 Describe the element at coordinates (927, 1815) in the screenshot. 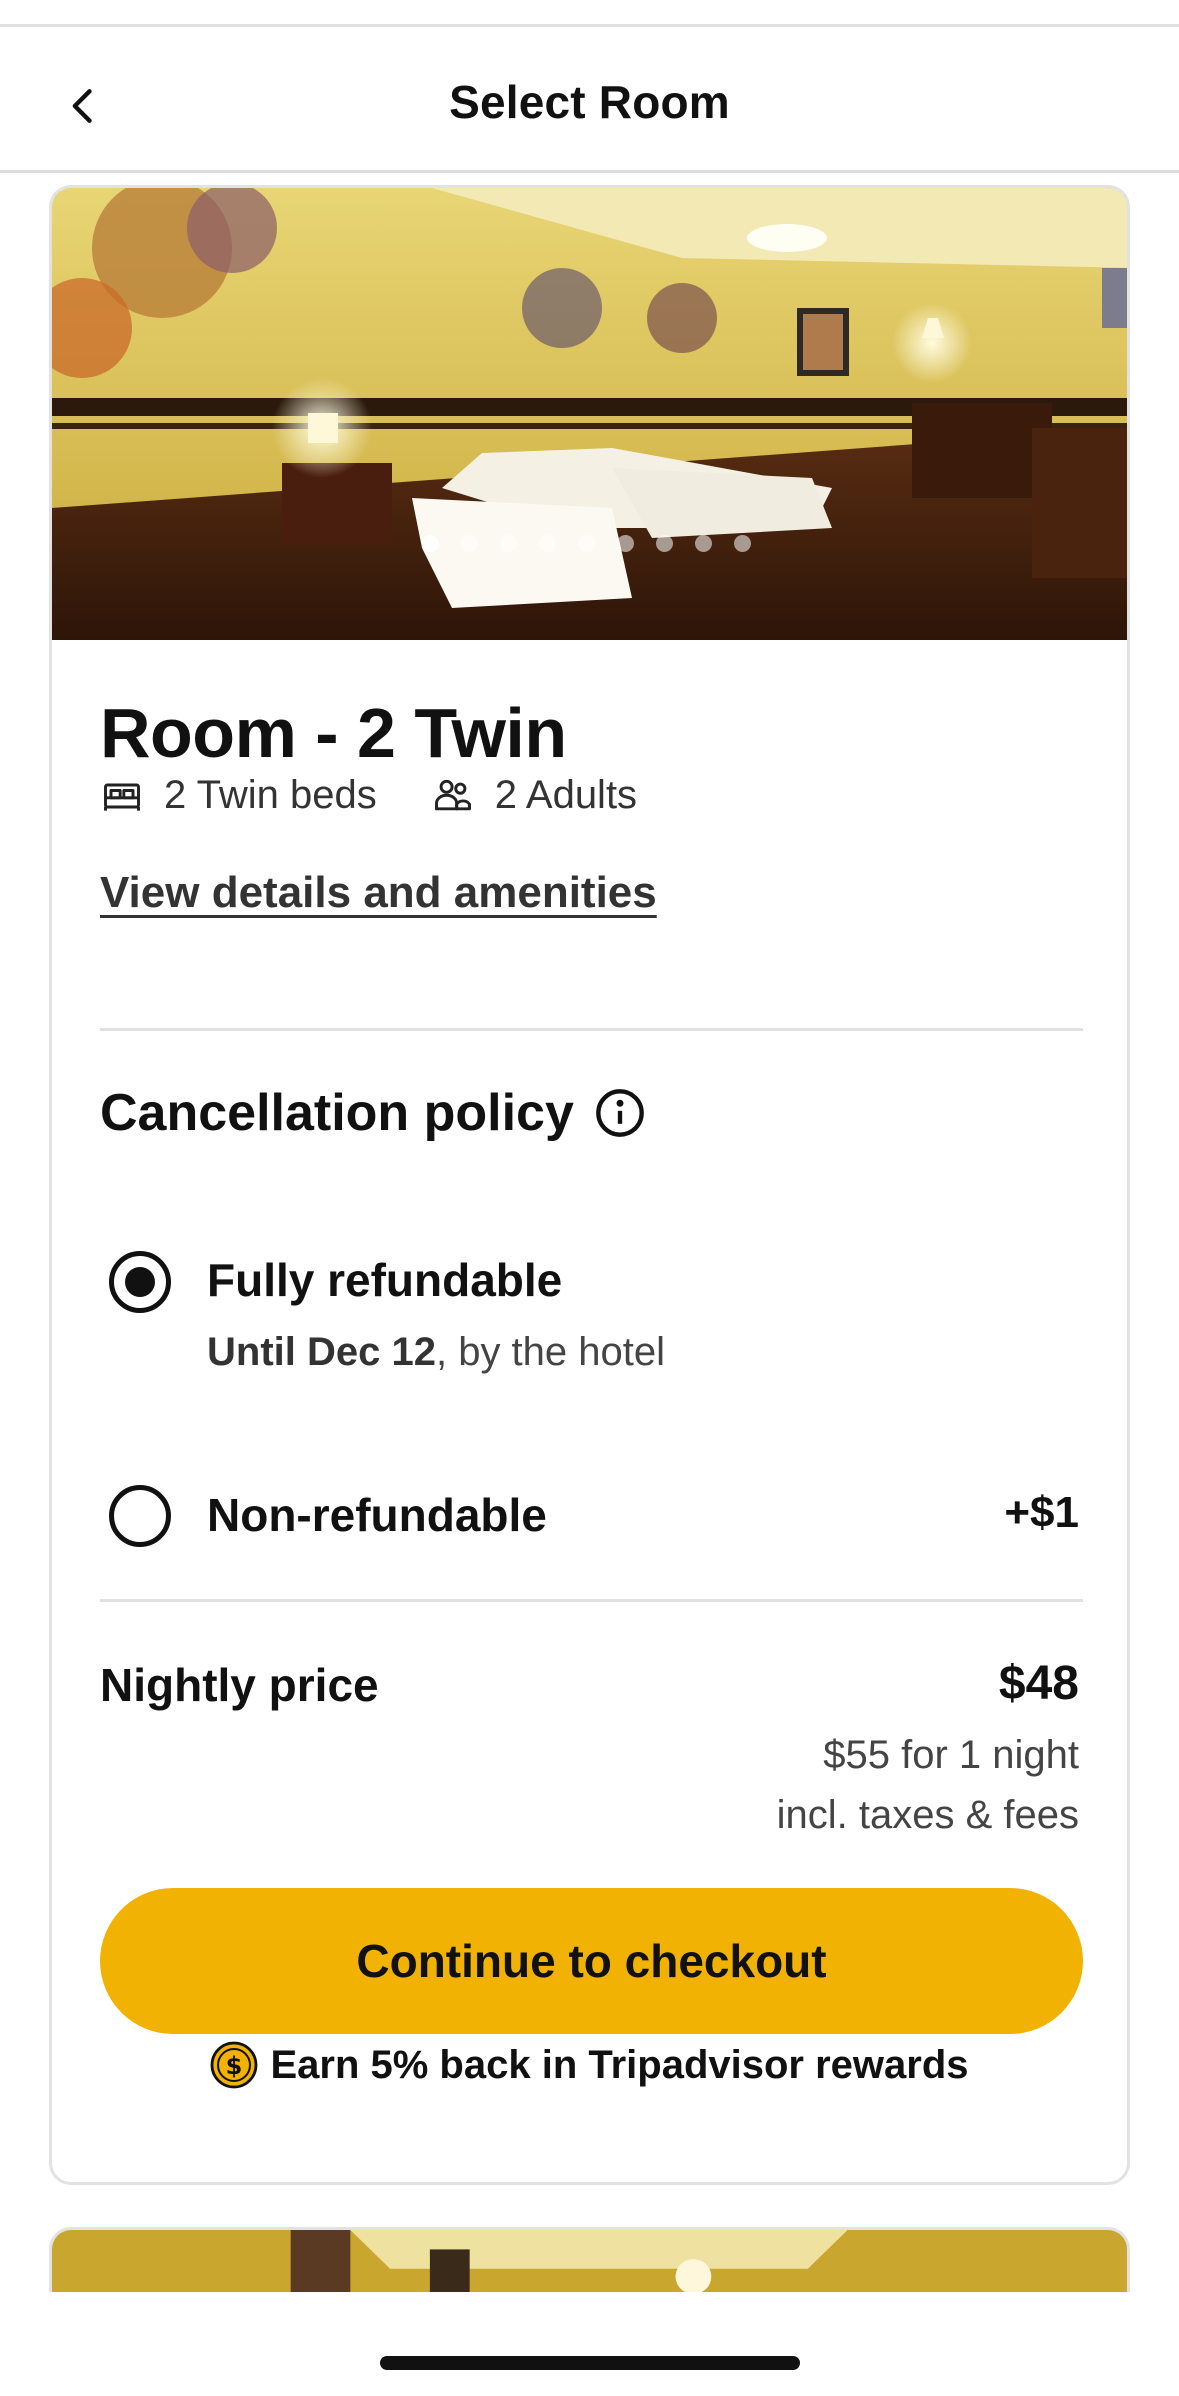

I see `tax-note: incl. taxes & fees` at that location.